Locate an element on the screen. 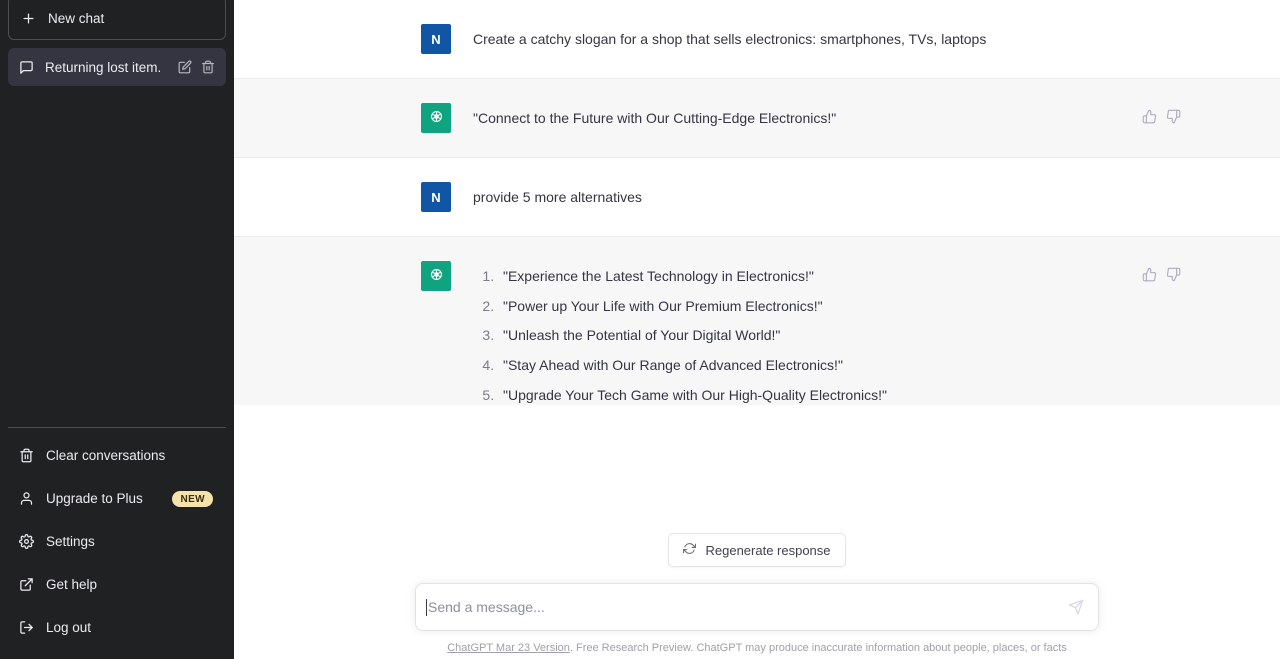 This screenshot has width=1280, height=659. regenerate-label: Regenerate response is located at coordinates (768, 550).